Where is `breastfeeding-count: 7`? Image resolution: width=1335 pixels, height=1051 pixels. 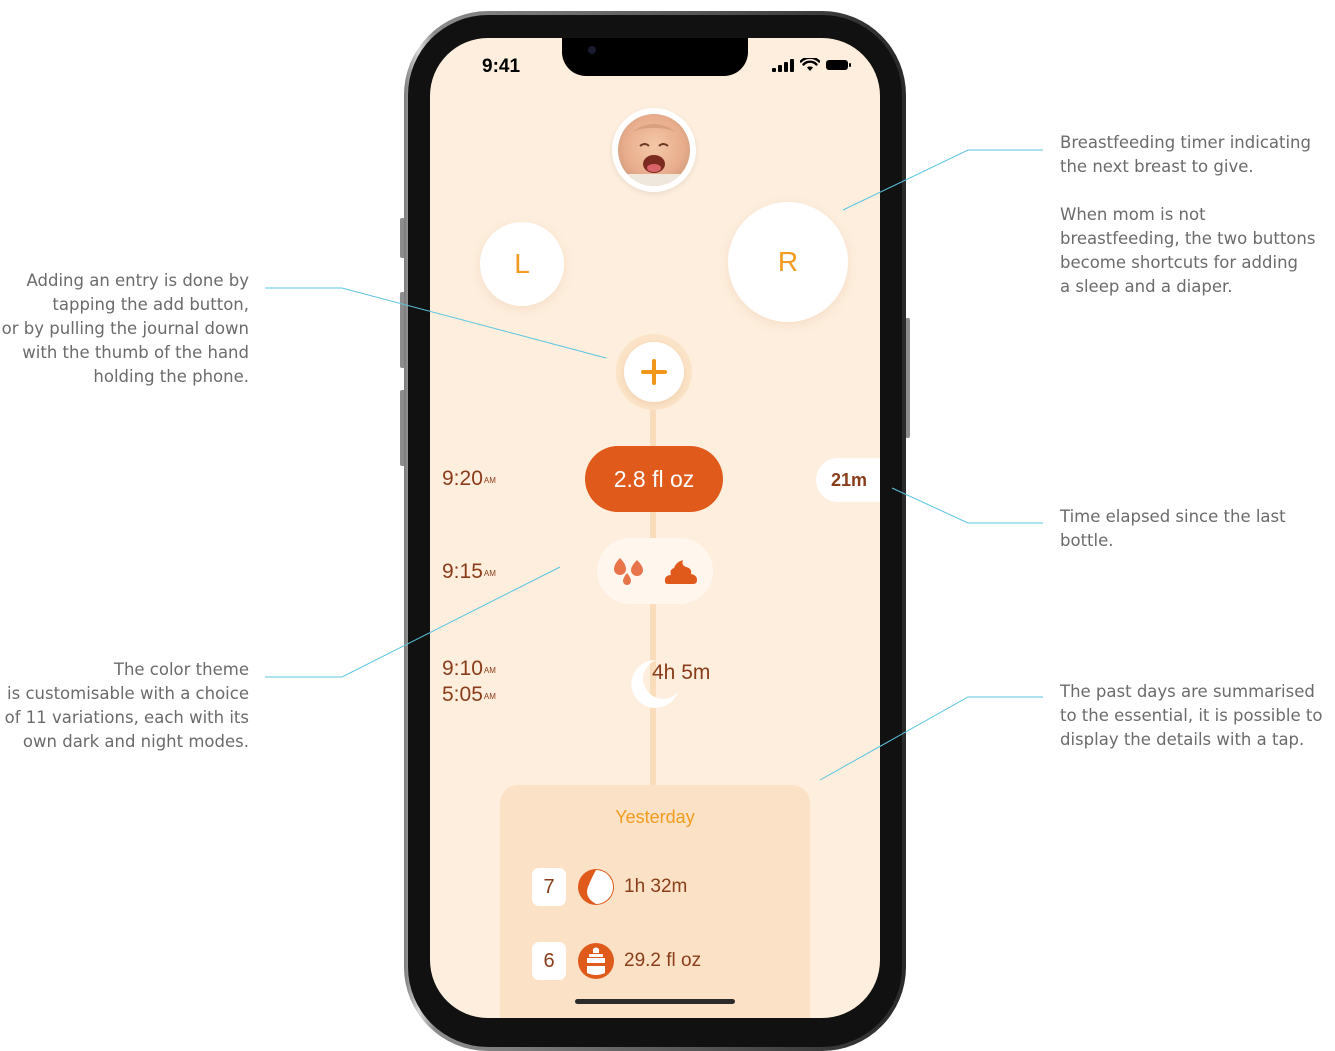
breastfeeding-count: 7 is located at coordinates (549, 887).